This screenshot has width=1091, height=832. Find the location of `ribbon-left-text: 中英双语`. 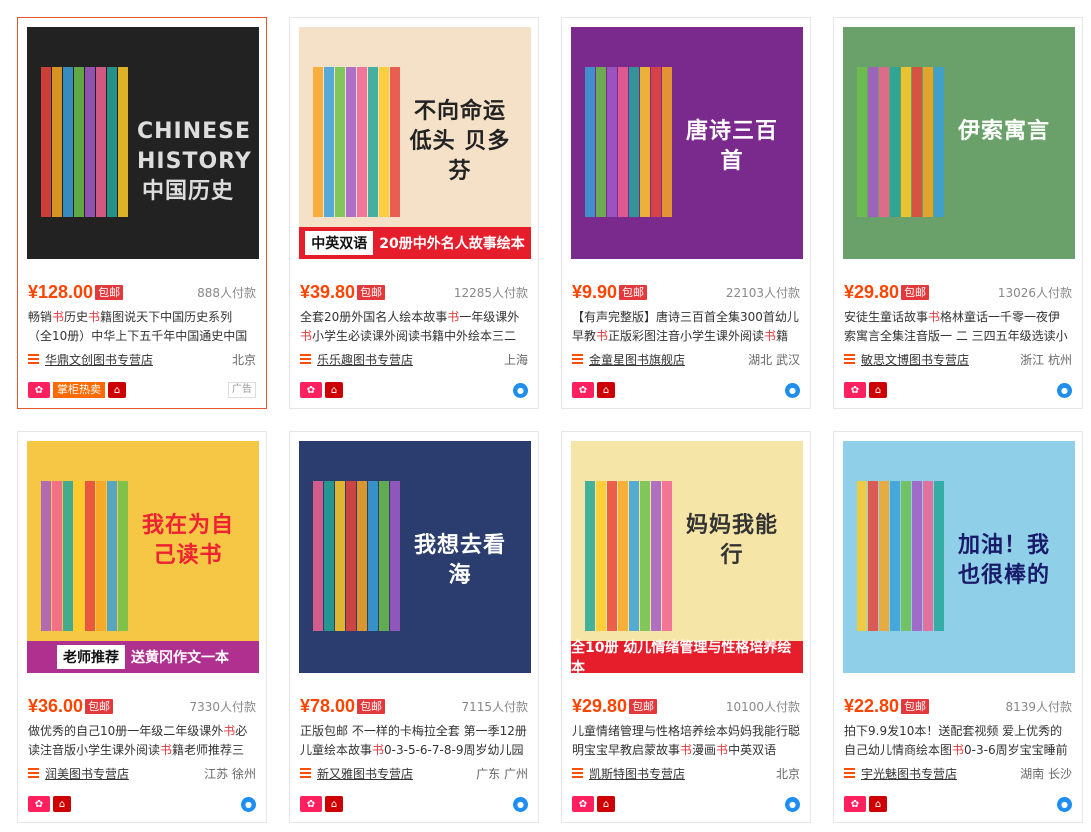

ribbon-left-text: 中英双语 is located at coordinates (339, 243).